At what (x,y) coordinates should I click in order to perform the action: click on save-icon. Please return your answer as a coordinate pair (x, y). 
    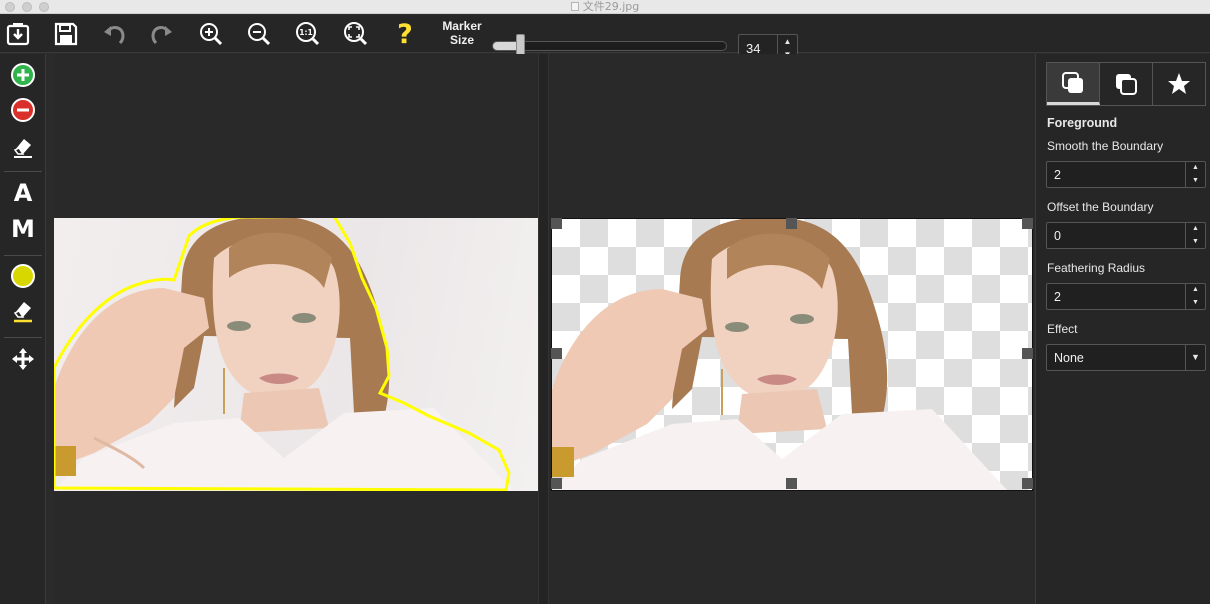
    Looking at the image, I should click on (66, 34).